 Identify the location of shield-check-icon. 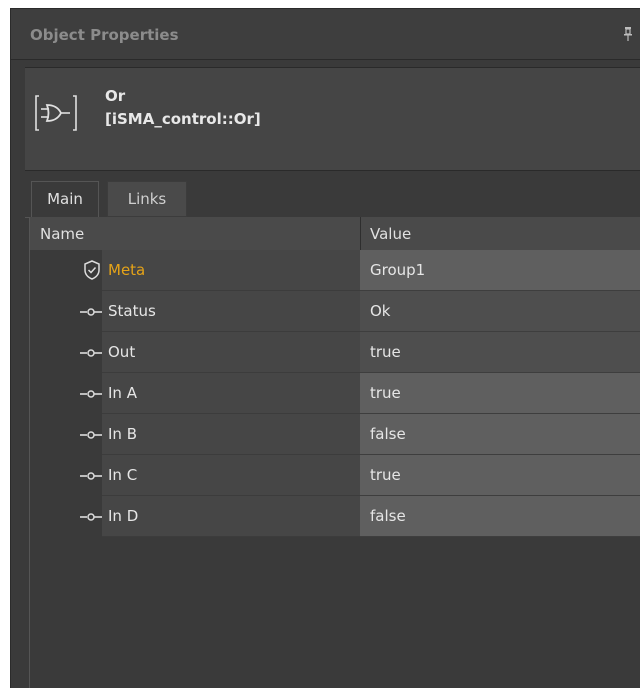
(92, 270).